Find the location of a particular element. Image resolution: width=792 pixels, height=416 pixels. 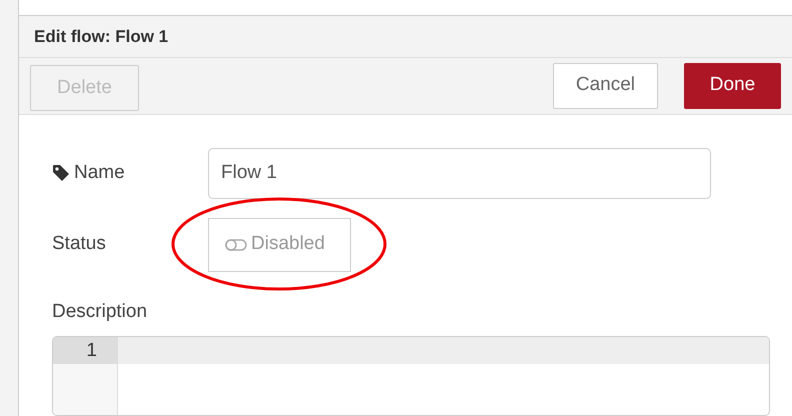

dialog-title: Edit flow: Flow 1 is located at coordinates (101, 37).